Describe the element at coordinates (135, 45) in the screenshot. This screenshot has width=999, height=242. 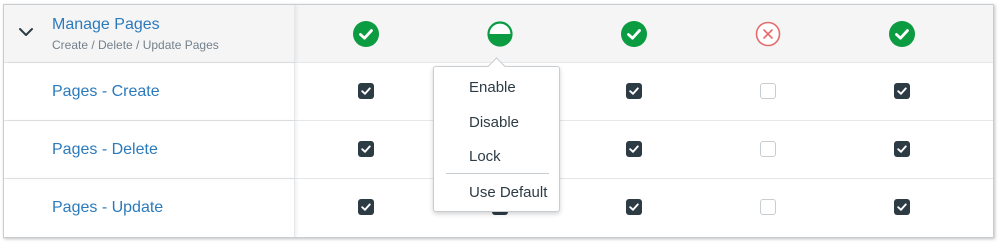
I see `group-subtitle: Create / Delete / Update Pages` at that location.